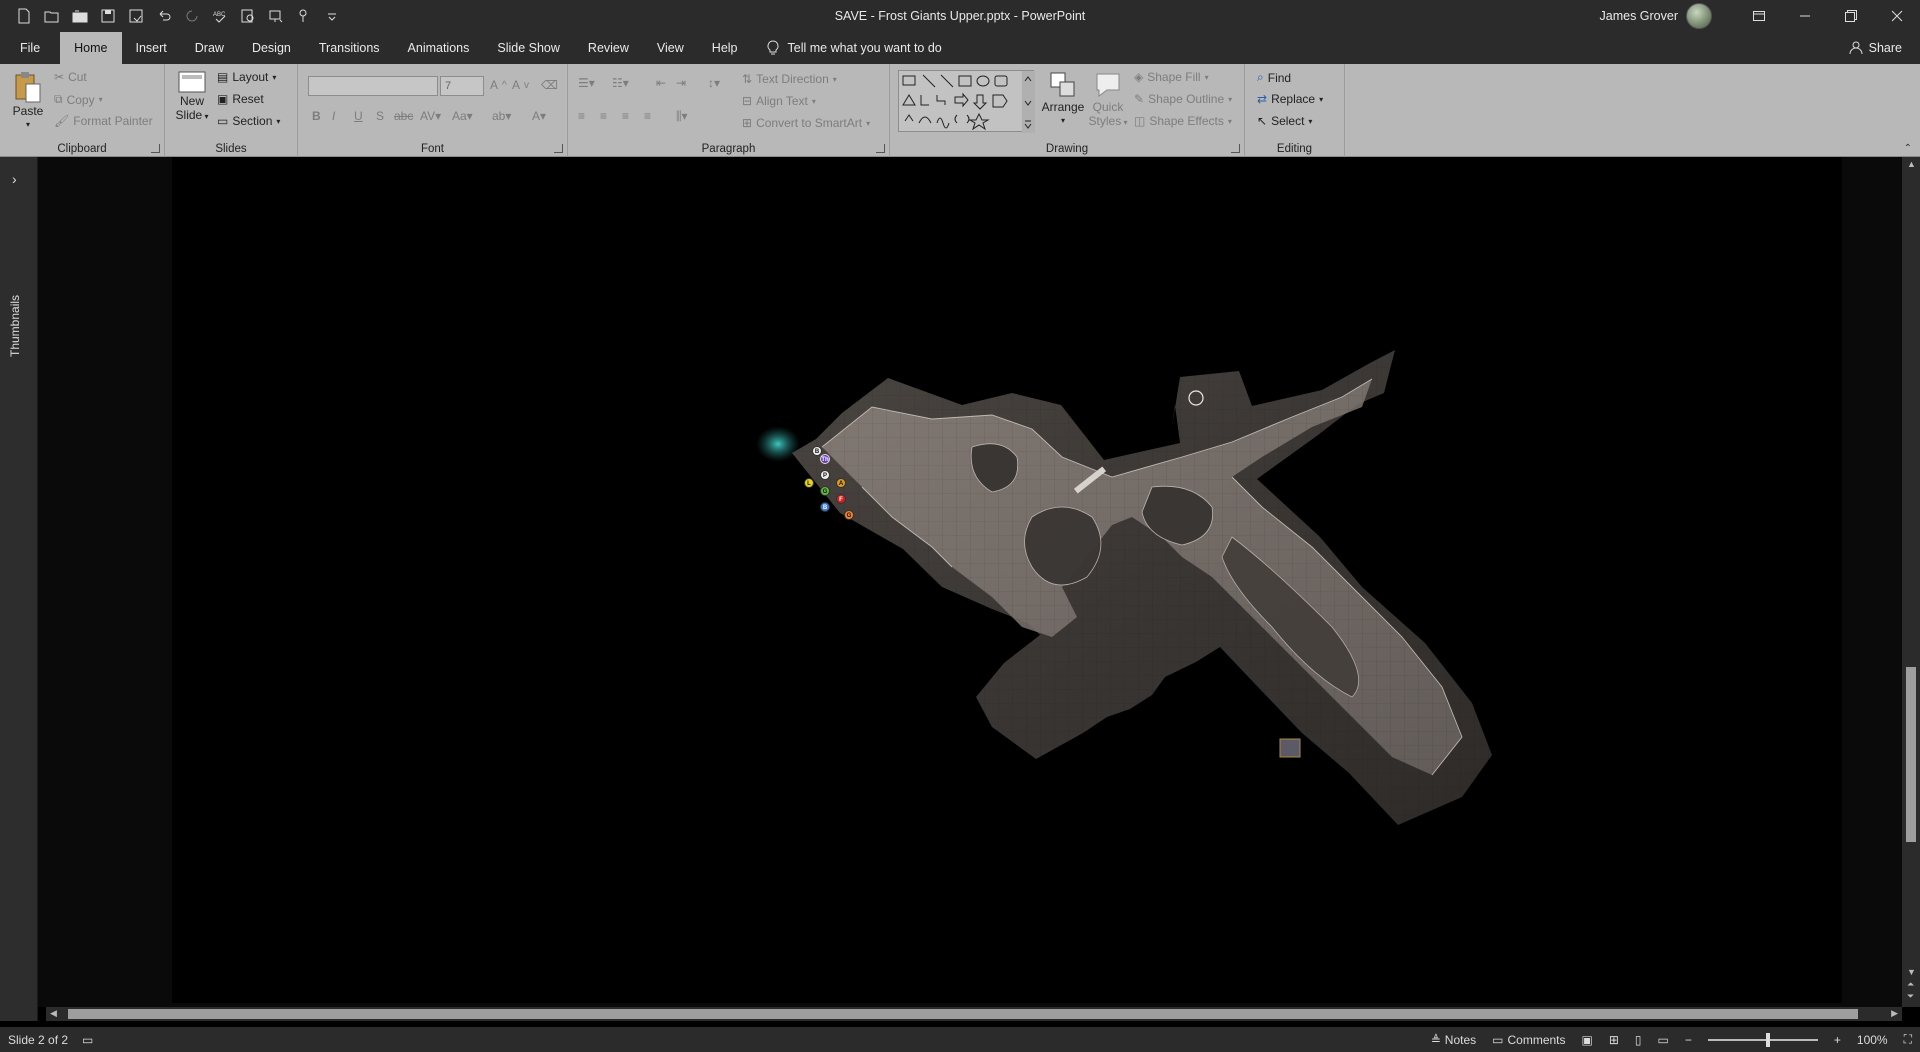  Describe the element at coordinates (1911, 972) in the screenshot. I see `scroll-down-icon: ▼` at that location.